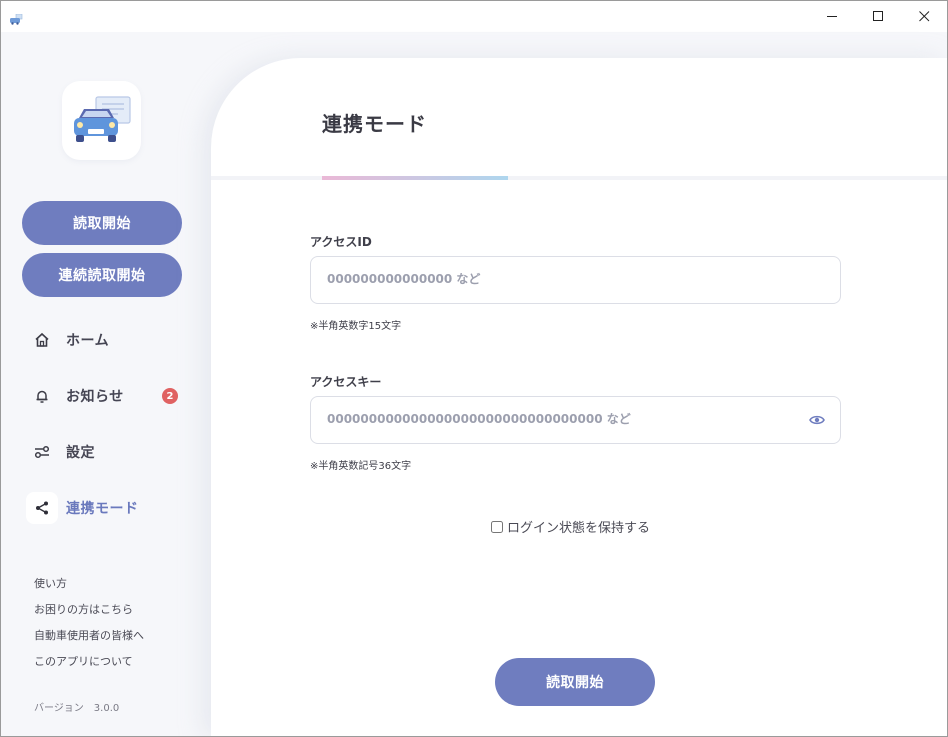  Describe the element at coordinates (170, 396) in the screenshot. I see `notification-badge: 2` at that location.